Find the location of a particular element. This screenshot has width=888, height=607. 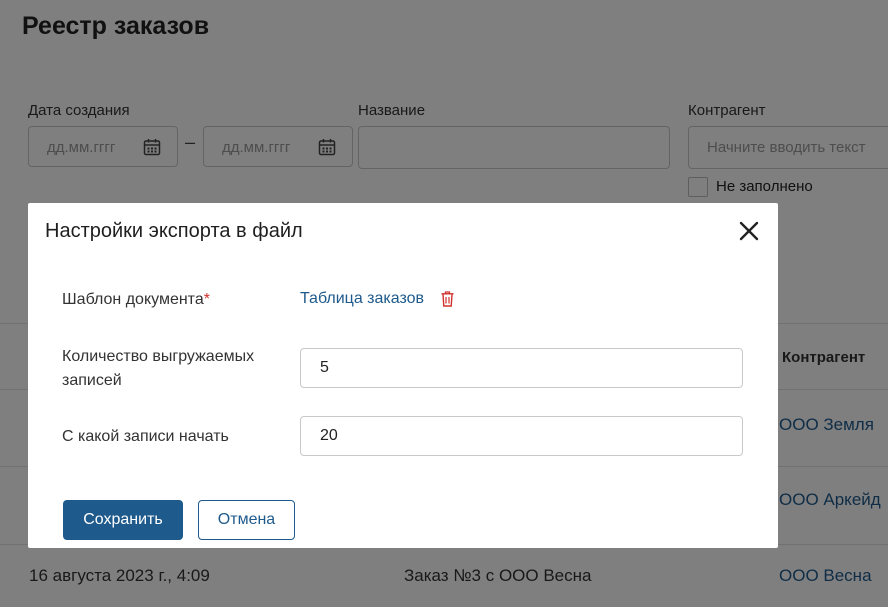

start-record-label: С какой записи начать is located at coordinates (145, 436).